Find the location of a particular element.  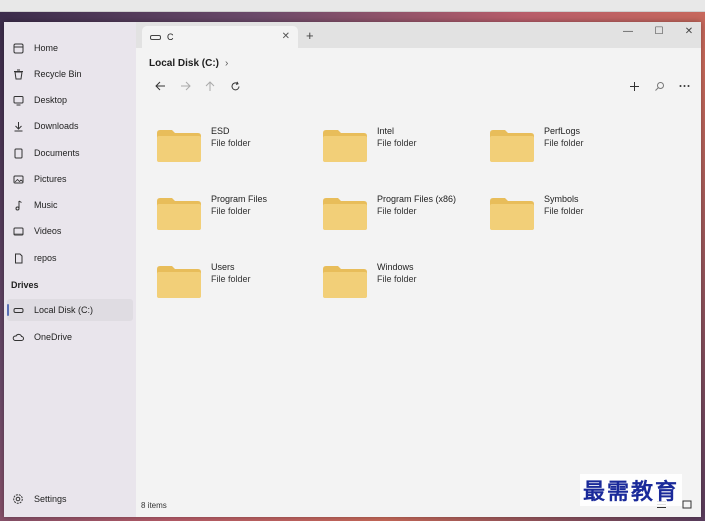

watermark-text: 最需教育 is located at coordinates (631, 490).